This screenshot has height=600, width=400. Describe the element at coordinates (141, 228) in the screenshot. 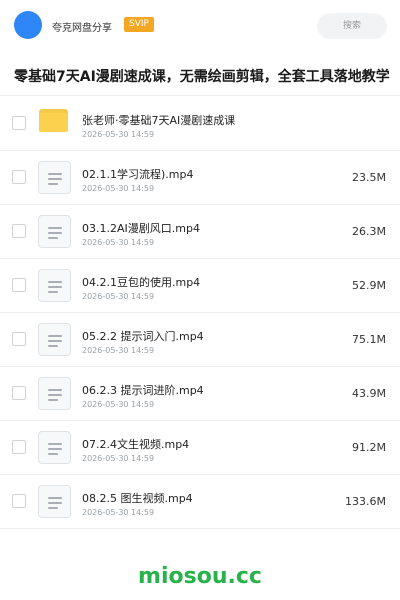

I see `file-name: 03.1.2AI漫剧风口.mp4` at that location.